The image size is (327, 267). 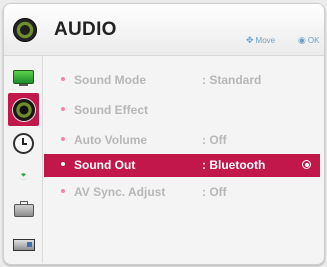 I want to click on monitor-icon, so click(x=23, y=77).